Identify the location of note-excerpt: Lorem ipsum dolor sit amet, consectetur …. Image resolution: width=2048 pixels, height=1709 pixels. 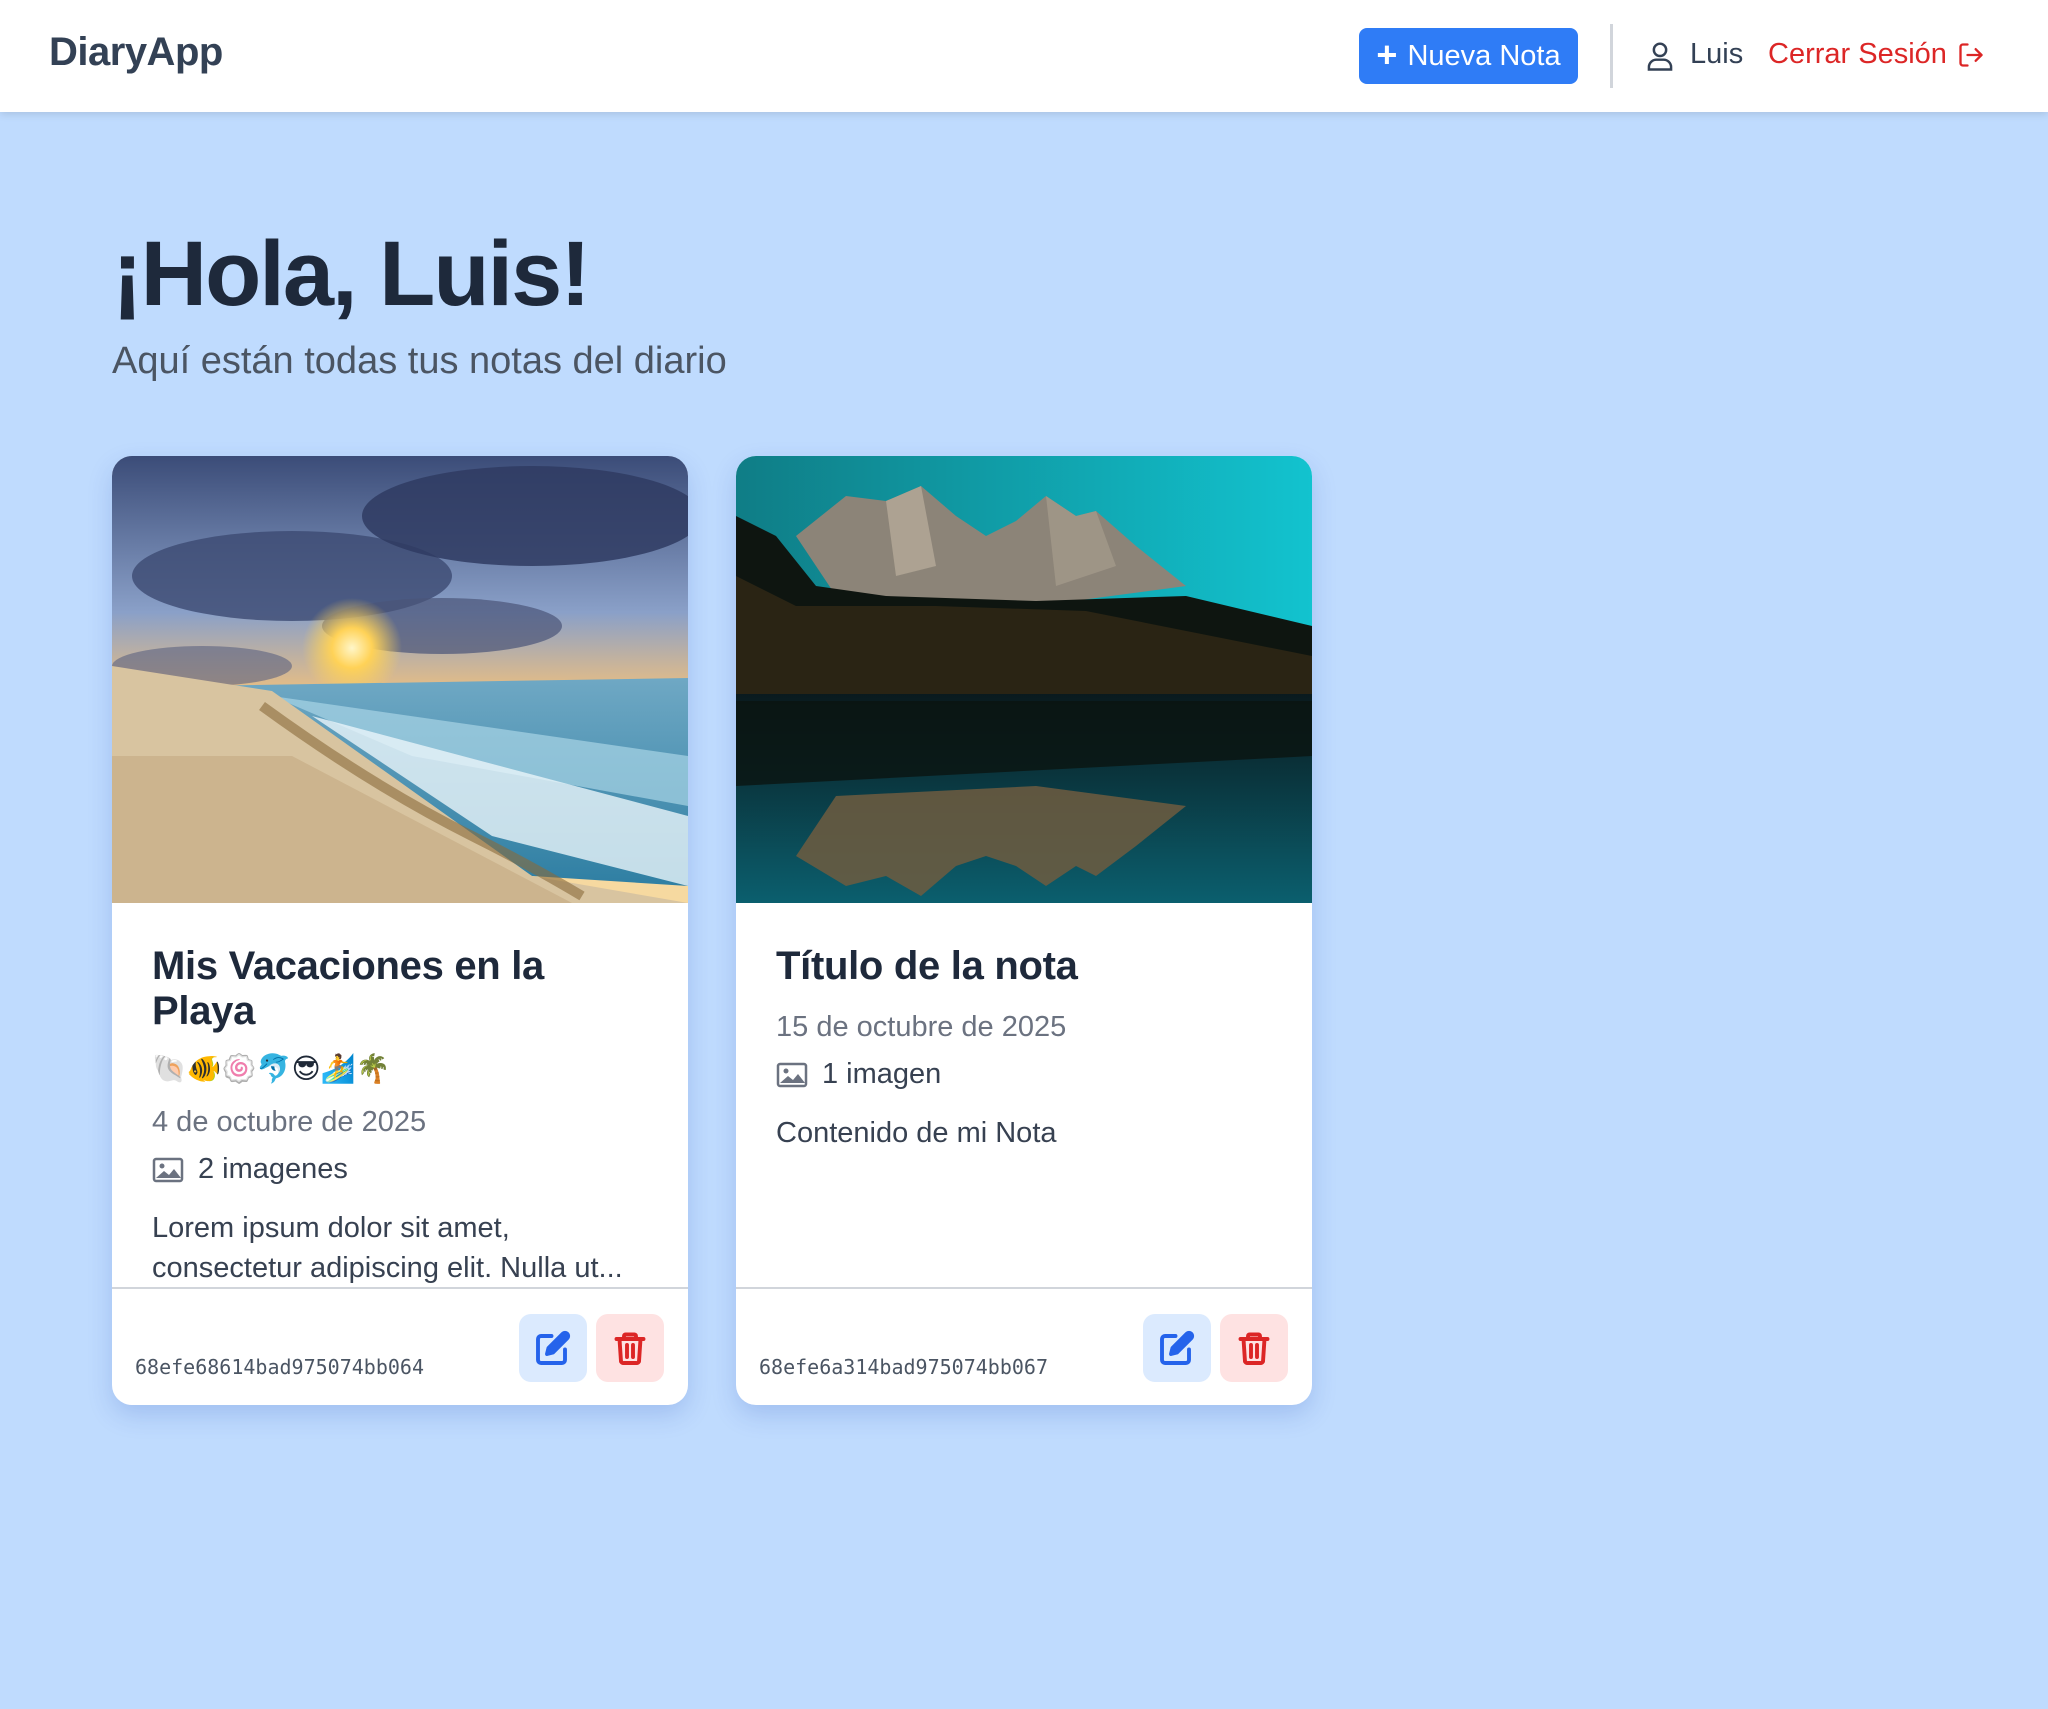
(387, 1248).